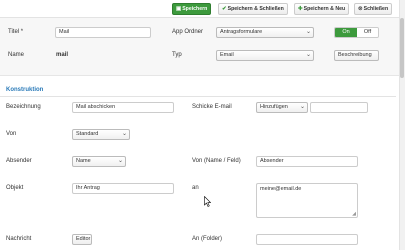 Image resolution: width=405 pixels, height=250 pixels. Describe the element at coordinates (241, 32) in the screenshot. I see `app-folder-select-value: Antragsformulare` at that location.